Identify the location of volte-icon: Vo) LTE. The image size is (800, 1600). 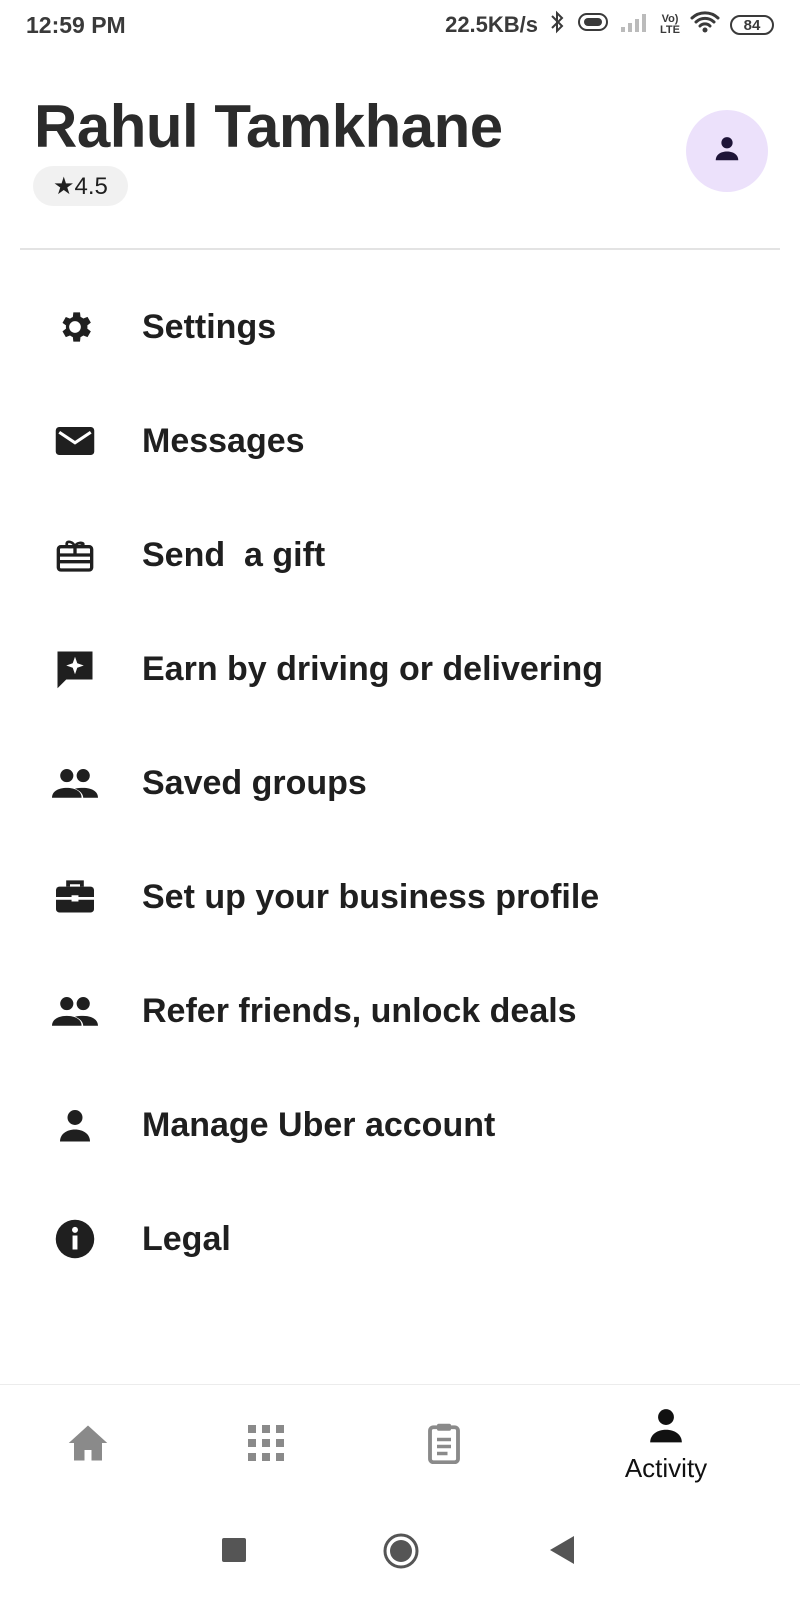
(670, 24).